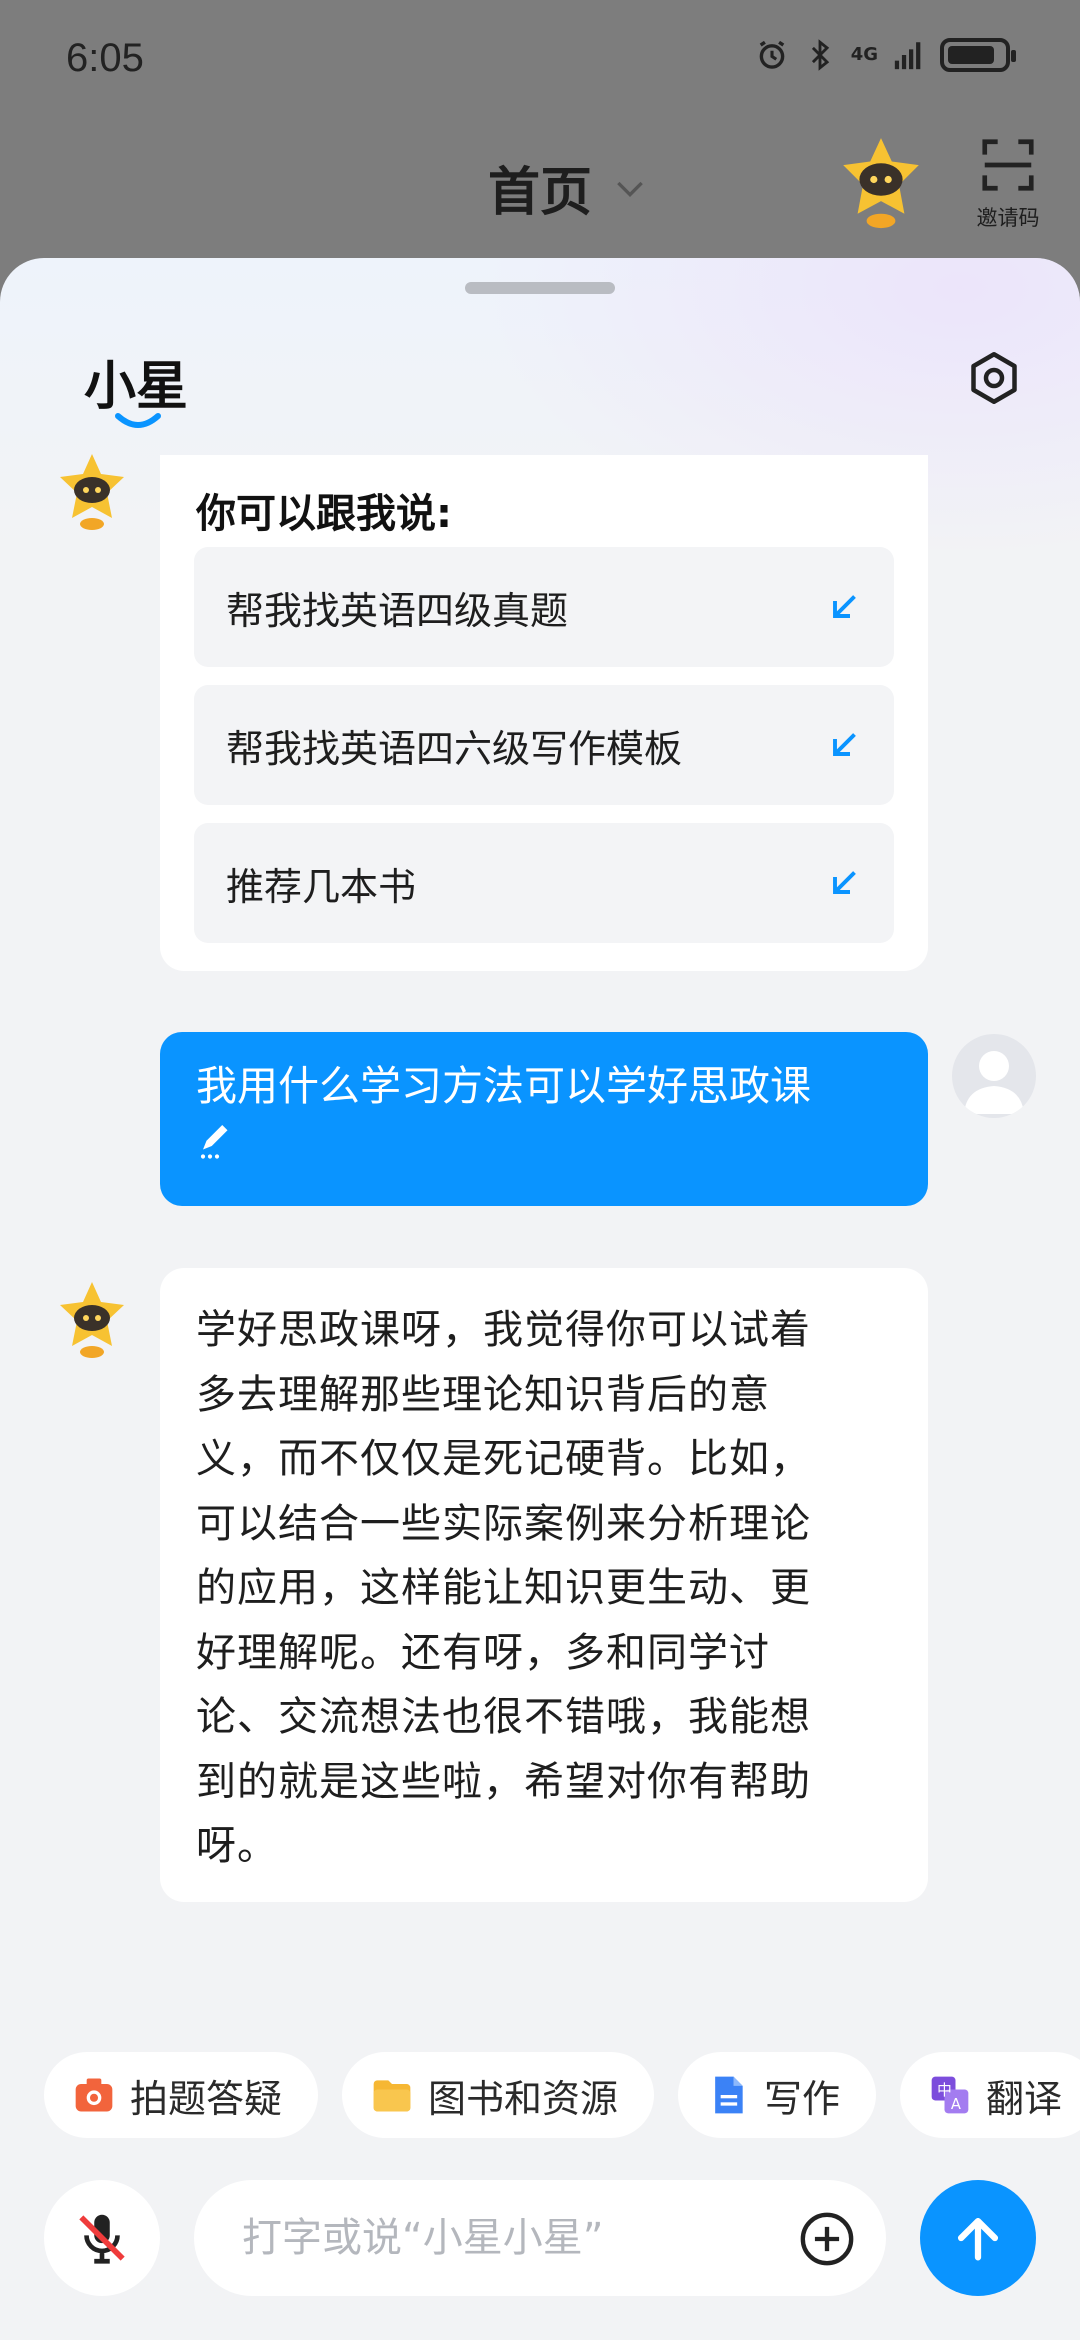 Image resolution: width=1080 pixels, height=2340 pixels. What do you see at coordinates (237, 1846) in the screenshot?
I see `reply-line: 呀。` at bounding box center [237, 1846].